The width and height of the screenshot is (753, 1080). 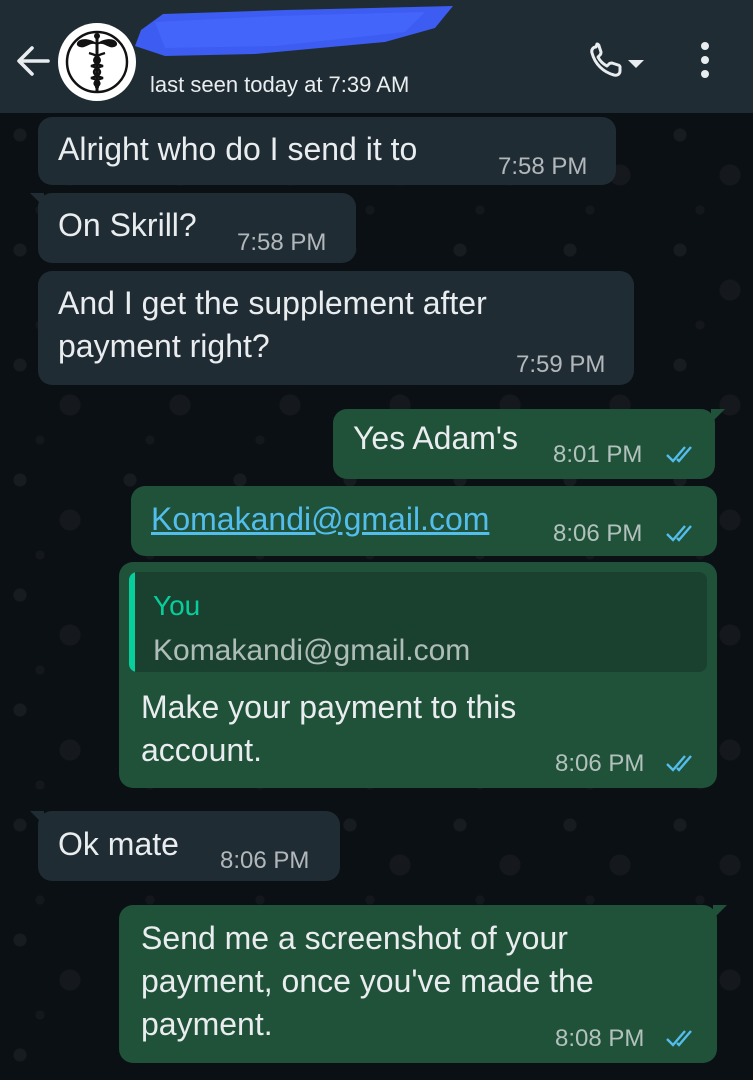 What do you see at coordinates (201, 750) in the screenshot?
I see `message-text-line: account.` at bounding box center [201, 750].